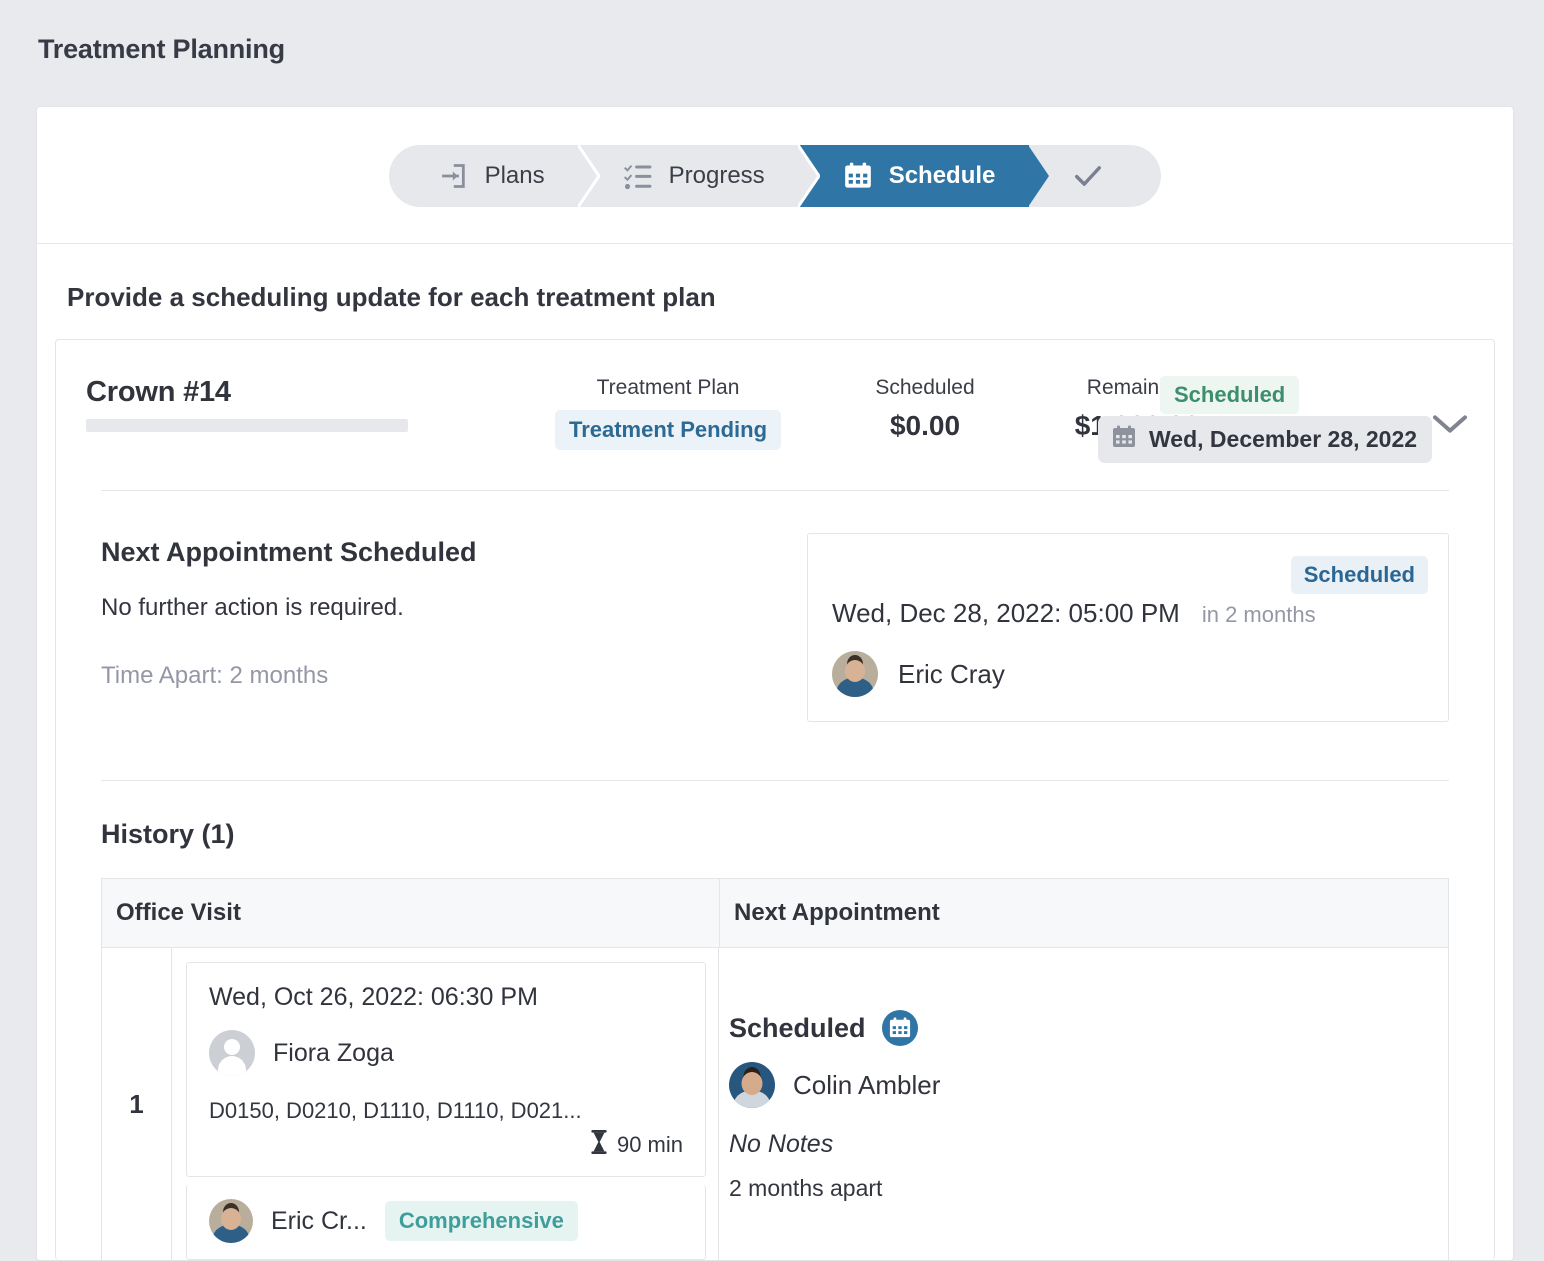 Image resolution: width=1544 pixels, height=1261 pixels. I want to click on next-appointment-notes: No Notes, so click(781, 1144).